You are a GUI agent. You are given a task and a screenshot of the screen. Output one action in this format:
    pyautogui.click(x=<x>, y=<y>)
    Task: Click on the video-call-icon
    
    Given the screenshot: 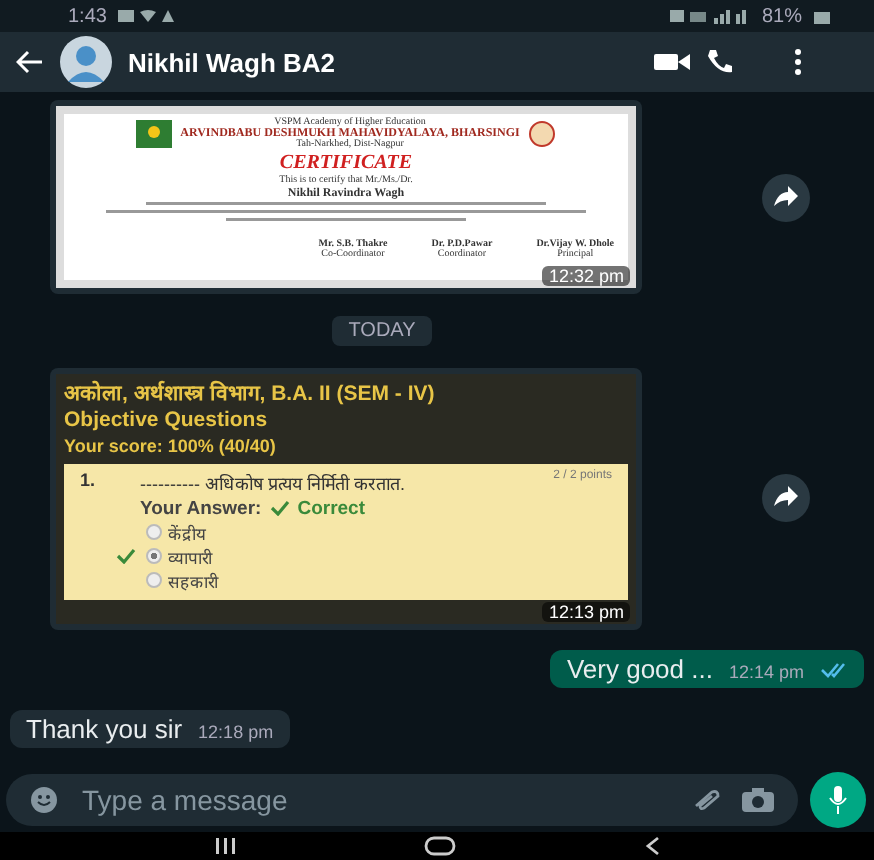 What is the action you would take?
    pyautogui.click(x=672, y=62)
    